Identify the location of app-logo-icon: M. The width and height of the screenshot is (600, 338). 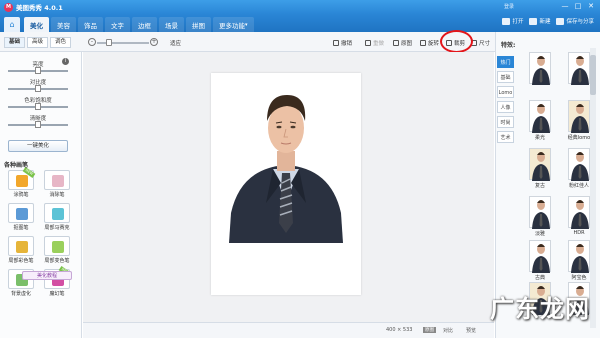
(8, 7).